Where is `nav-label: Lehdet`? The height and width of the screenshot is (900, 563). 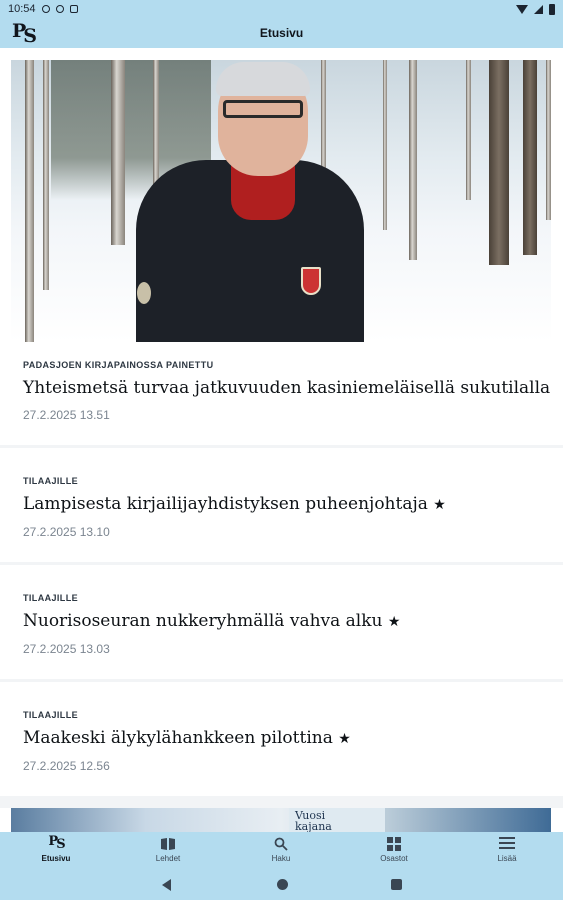
nav-label: Lehdet is located at coordinates (168, 858).